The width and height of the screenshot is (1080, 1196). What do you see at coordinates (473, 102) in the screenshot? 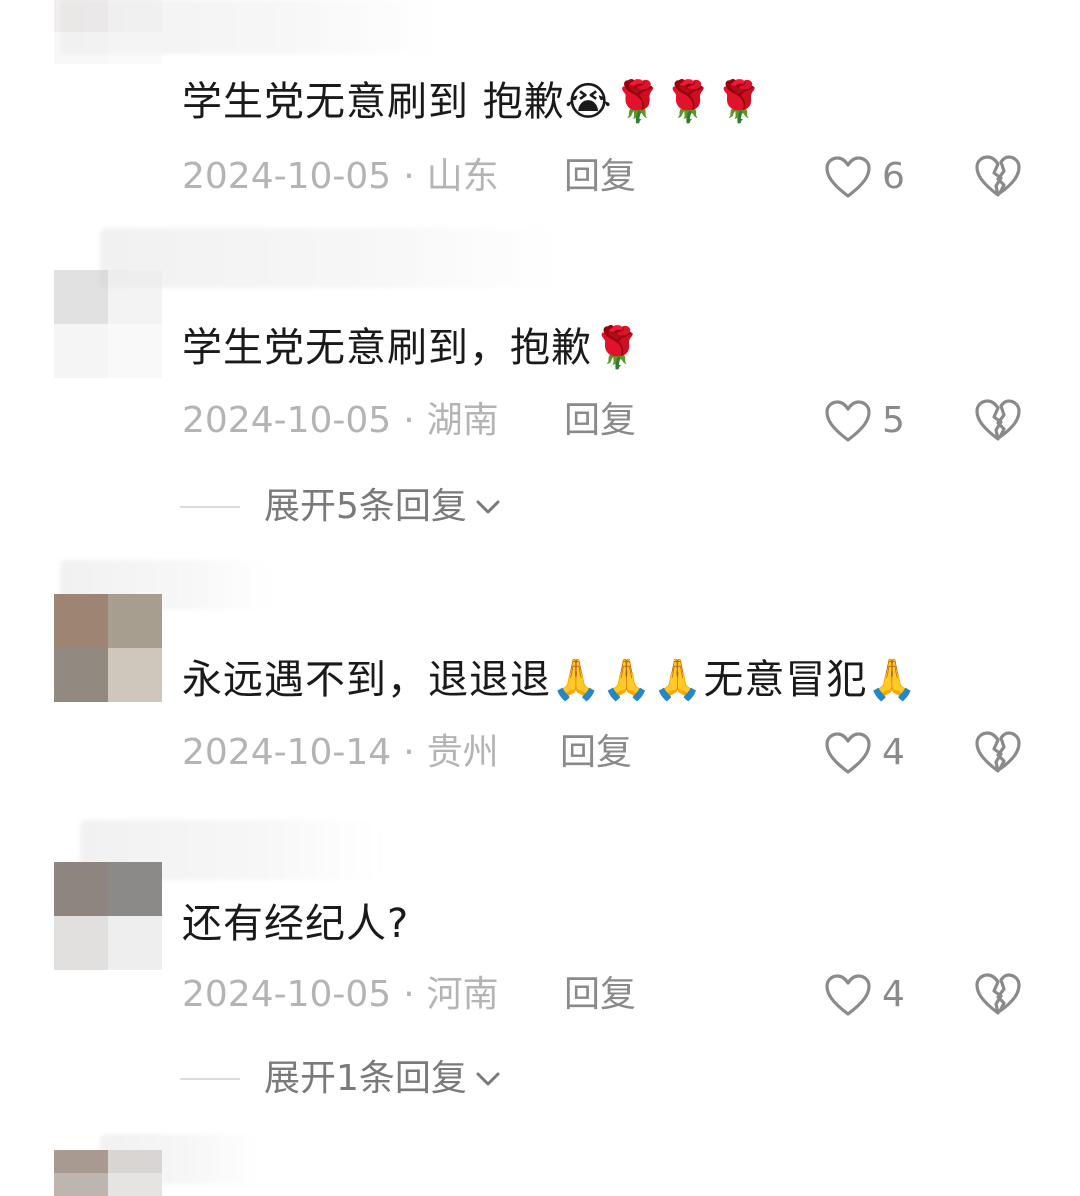
I see `comment-text: 学生党无意刷到 抱歉😭🌹🌹🌹` at bounding box center [473, 102].